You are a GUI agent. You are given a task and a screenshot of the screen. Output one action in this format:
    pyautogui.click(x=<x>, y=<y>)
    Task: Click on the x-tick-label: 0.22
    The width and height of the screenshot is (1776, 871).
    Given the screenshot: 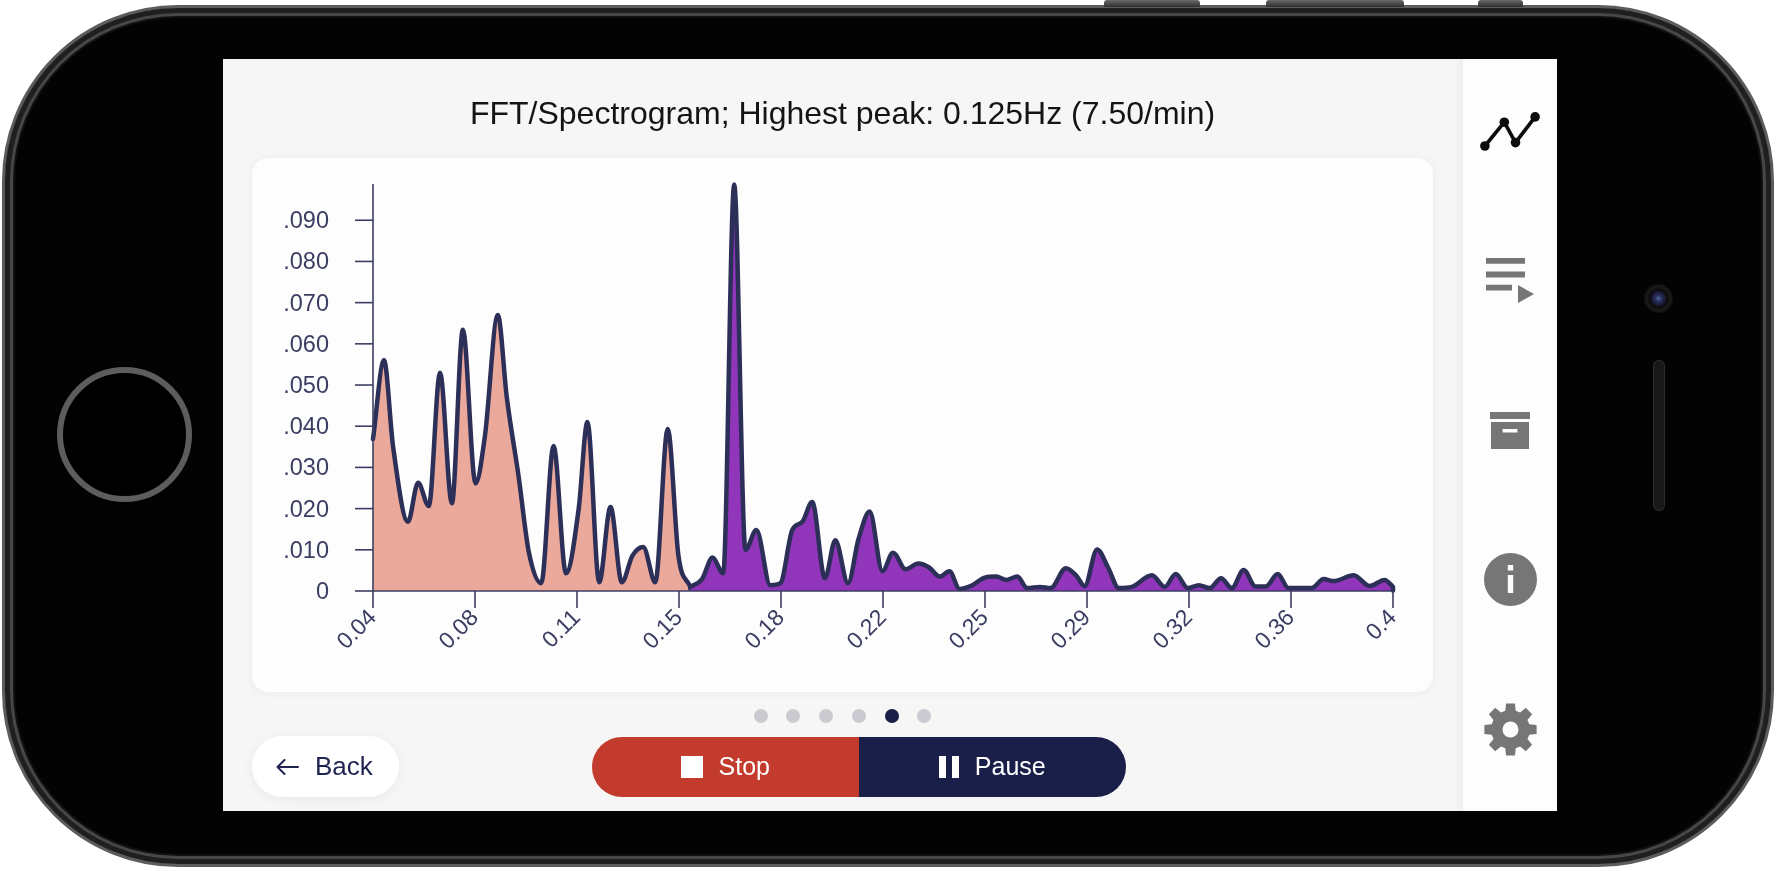 What is the action you would take?
    pyautogui.click(x=866, y=628)
    